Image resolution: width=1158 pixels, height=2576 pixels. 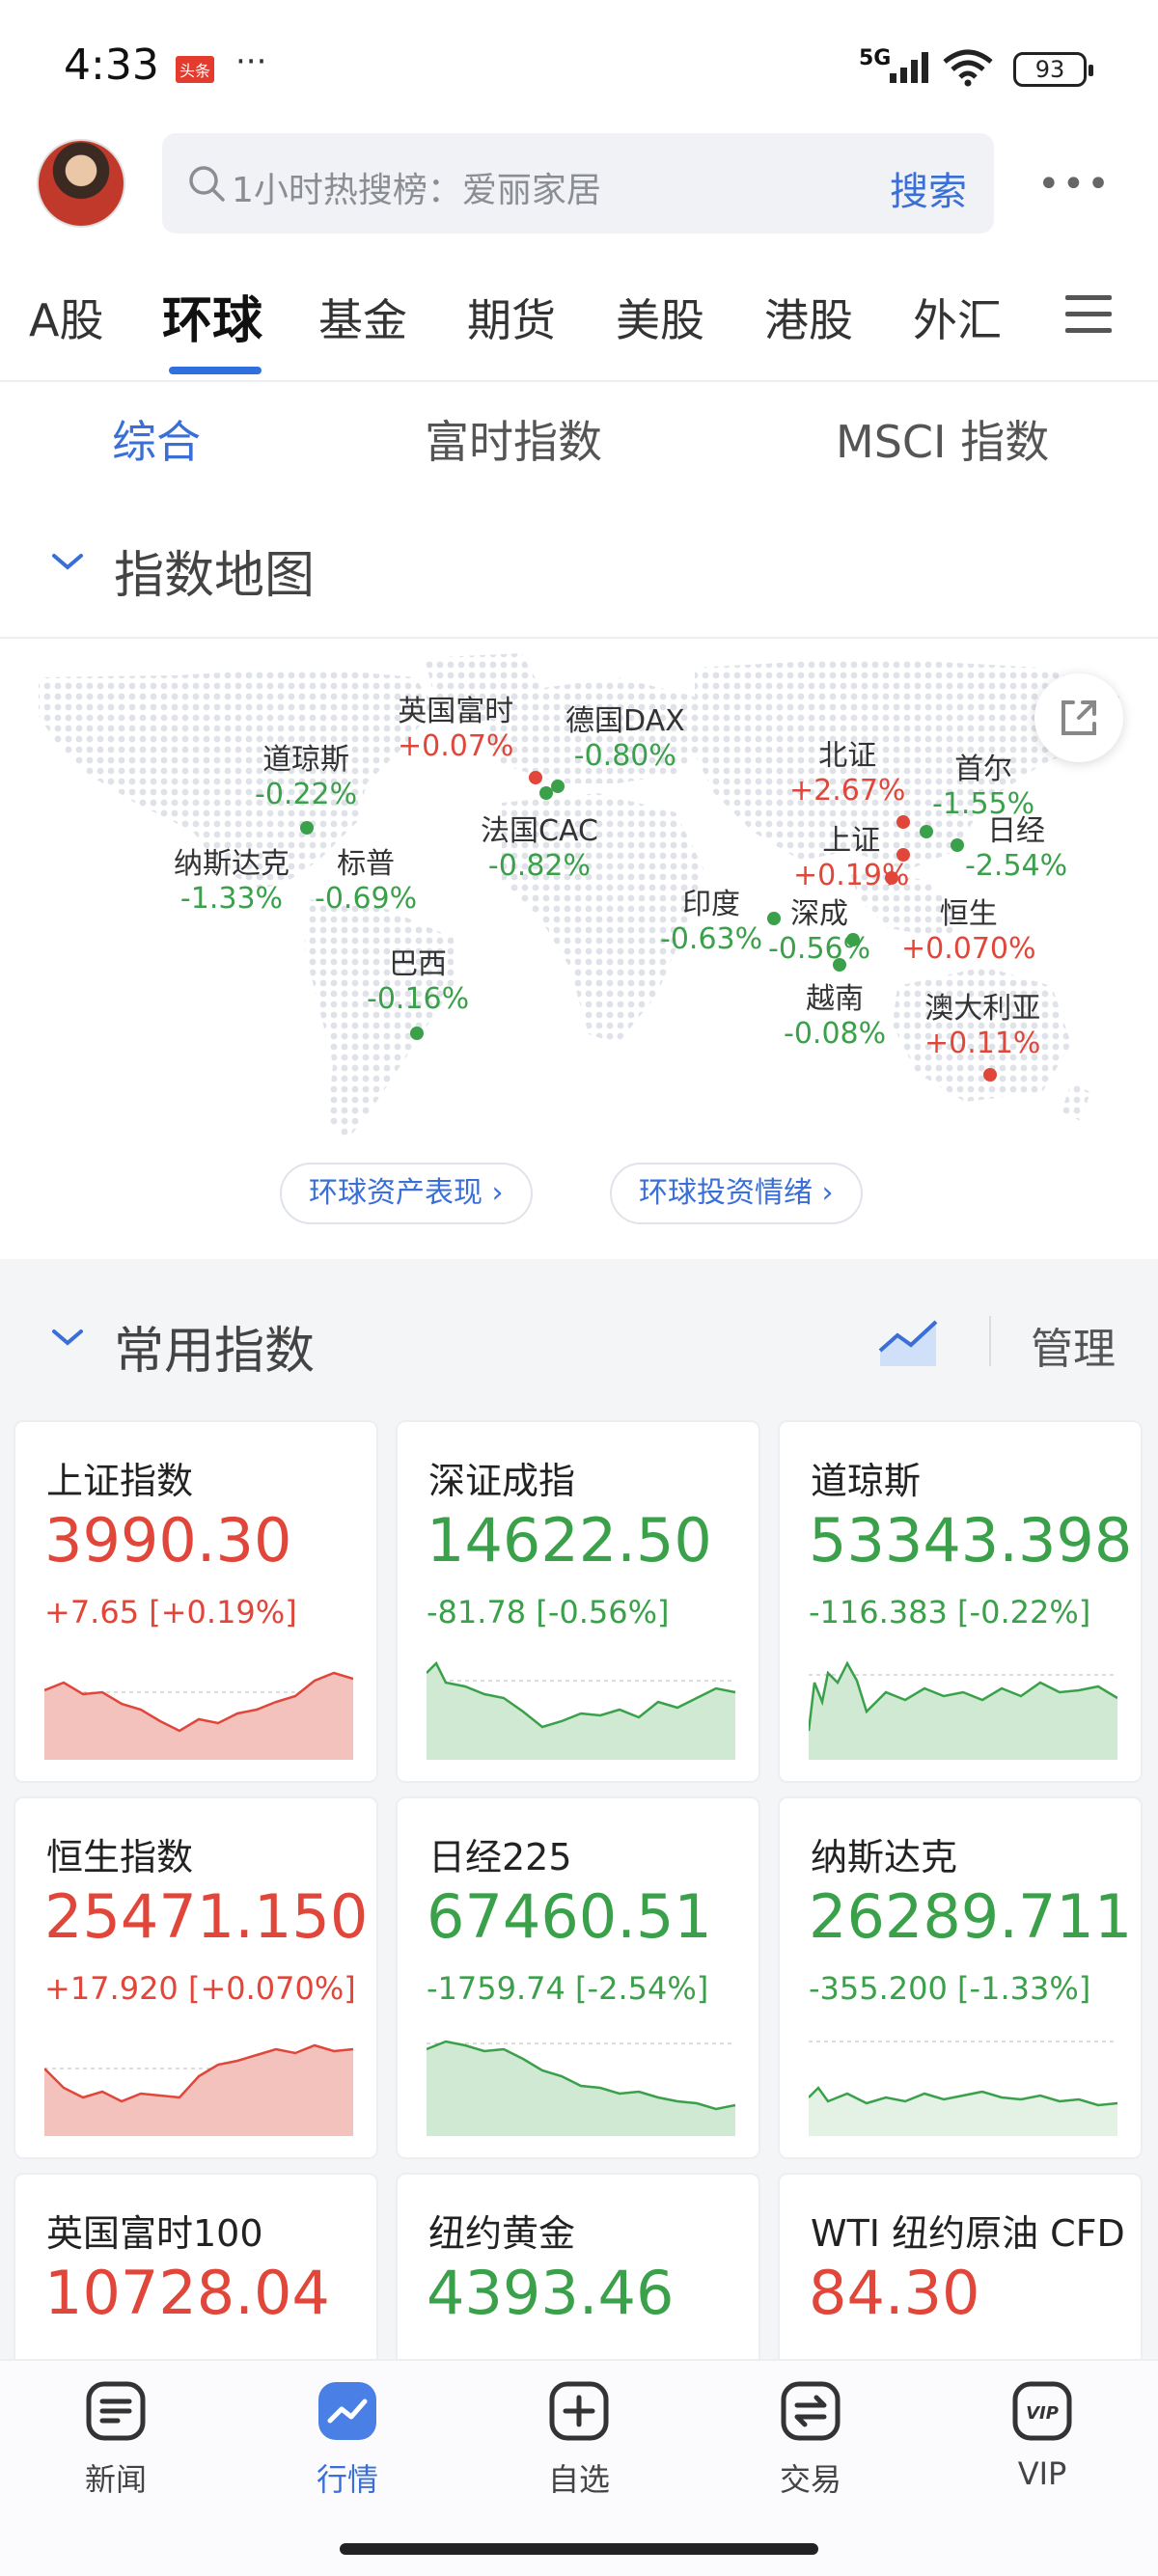 What do you see at coordinates (232, 878) in the screenshot?
I see `map-marker-nasdaq: 纳斯达克 -1.33%` at bounding box center [232, 878].